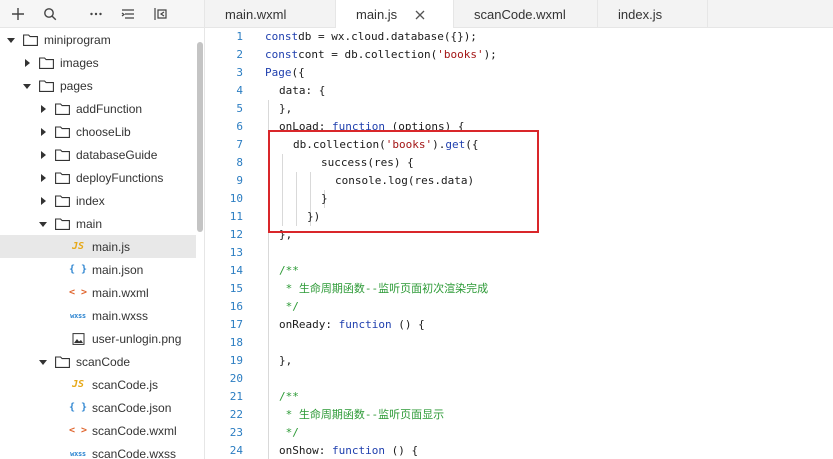 This screenshot has width=833, height=459. Describe the element at coordinates (89, 223) in the screenshot. I see `tree-item-label: main` at that location.